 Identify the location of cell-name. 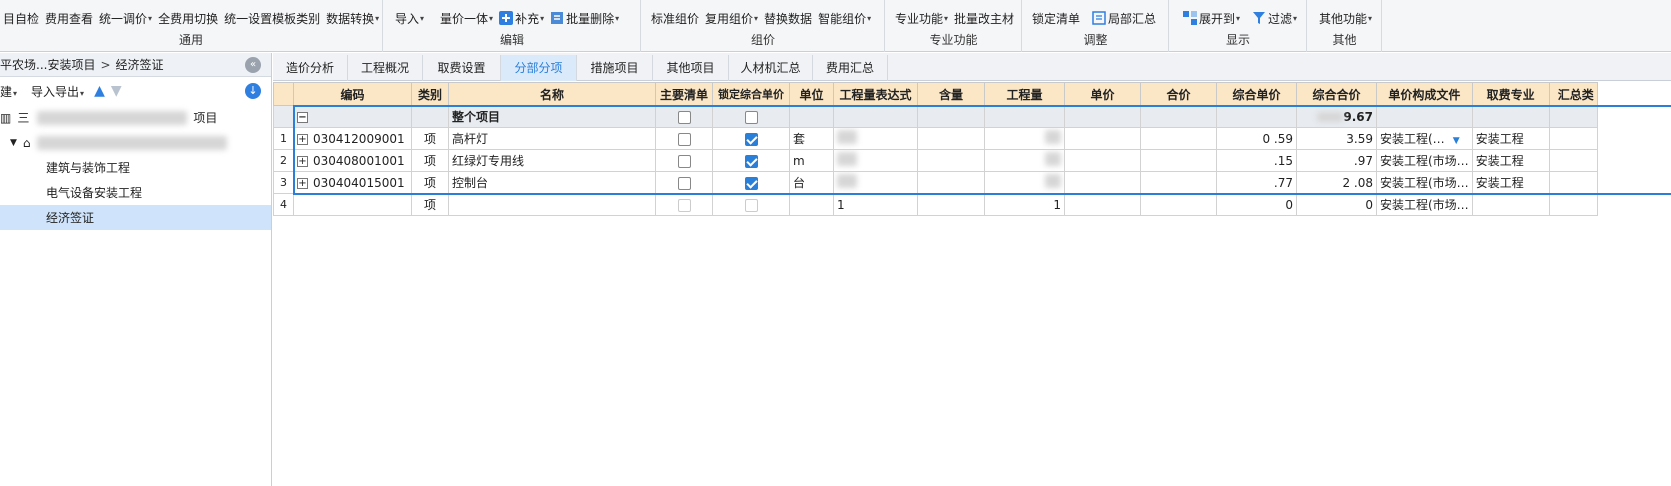
(552, 204).